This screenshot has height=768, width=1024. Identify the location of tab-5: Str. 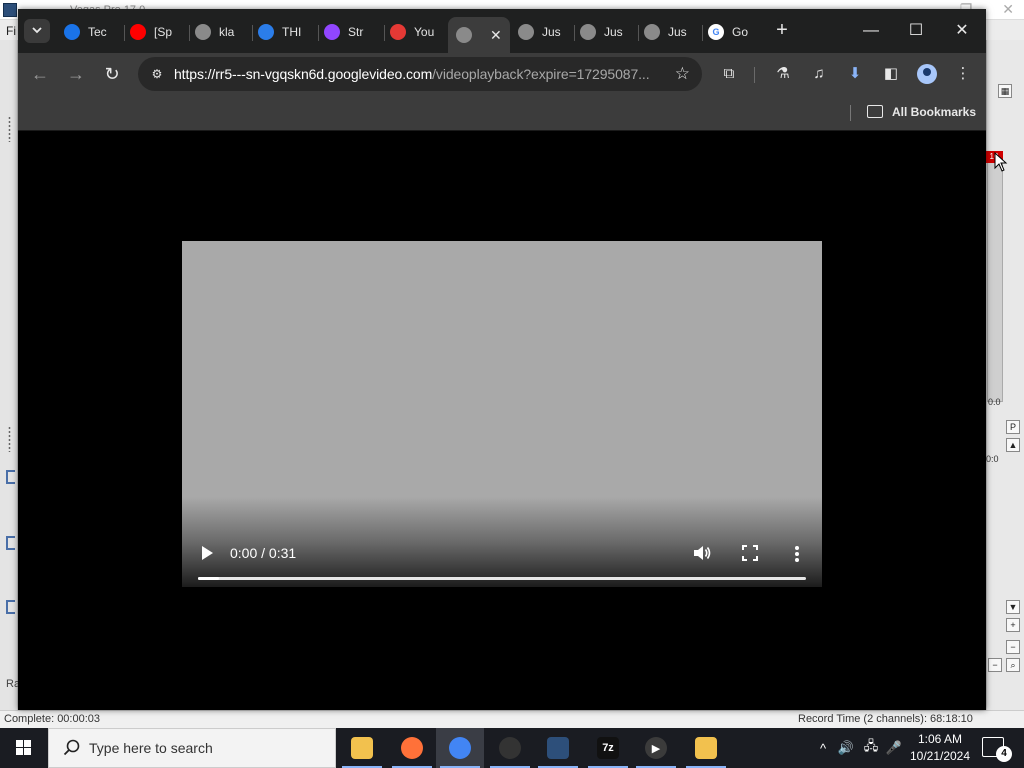
(349, 32).